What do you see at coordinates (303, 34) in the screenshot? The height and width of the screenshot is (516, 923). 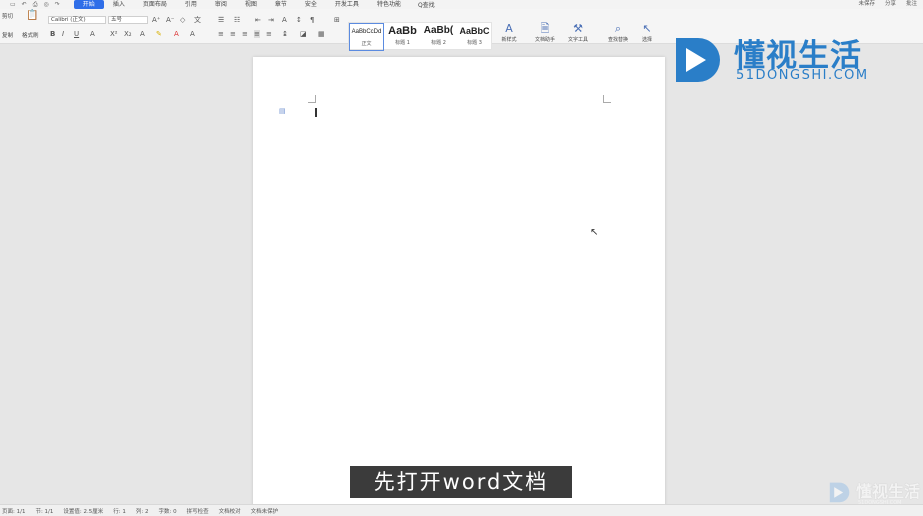 I see `shading-icon: ◪` at bounding box center [303, 34].